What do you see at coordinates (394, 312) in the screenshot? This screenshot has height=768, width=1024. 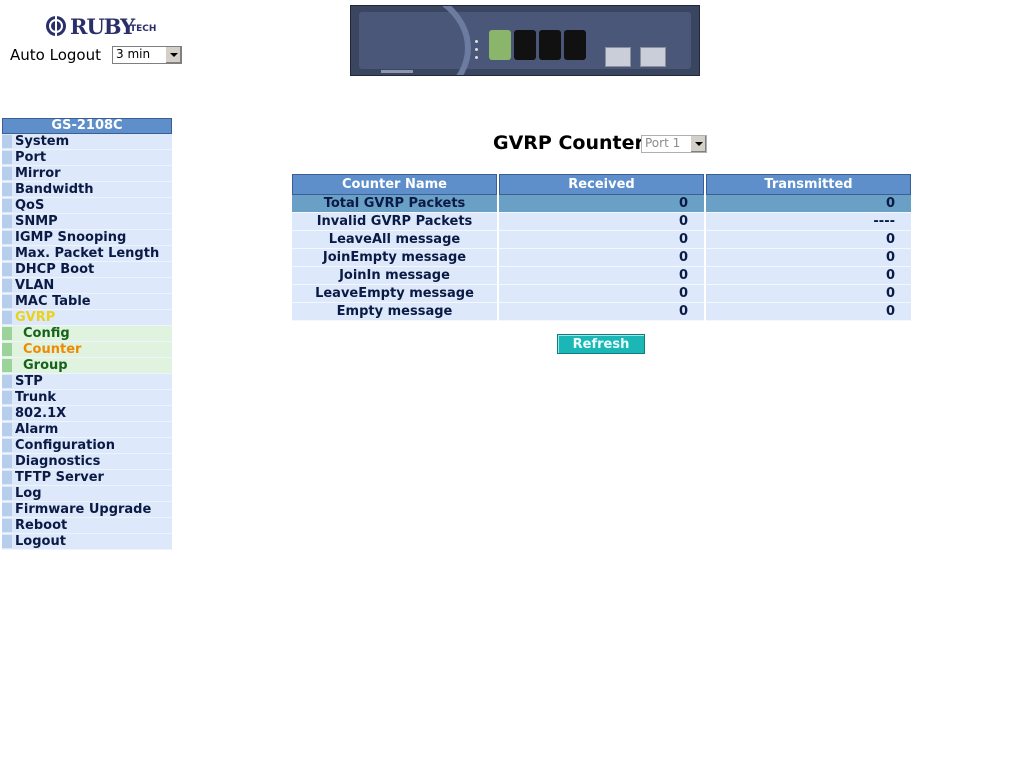 I see `counter-name: Empty message` at bounding box center [394, 312].